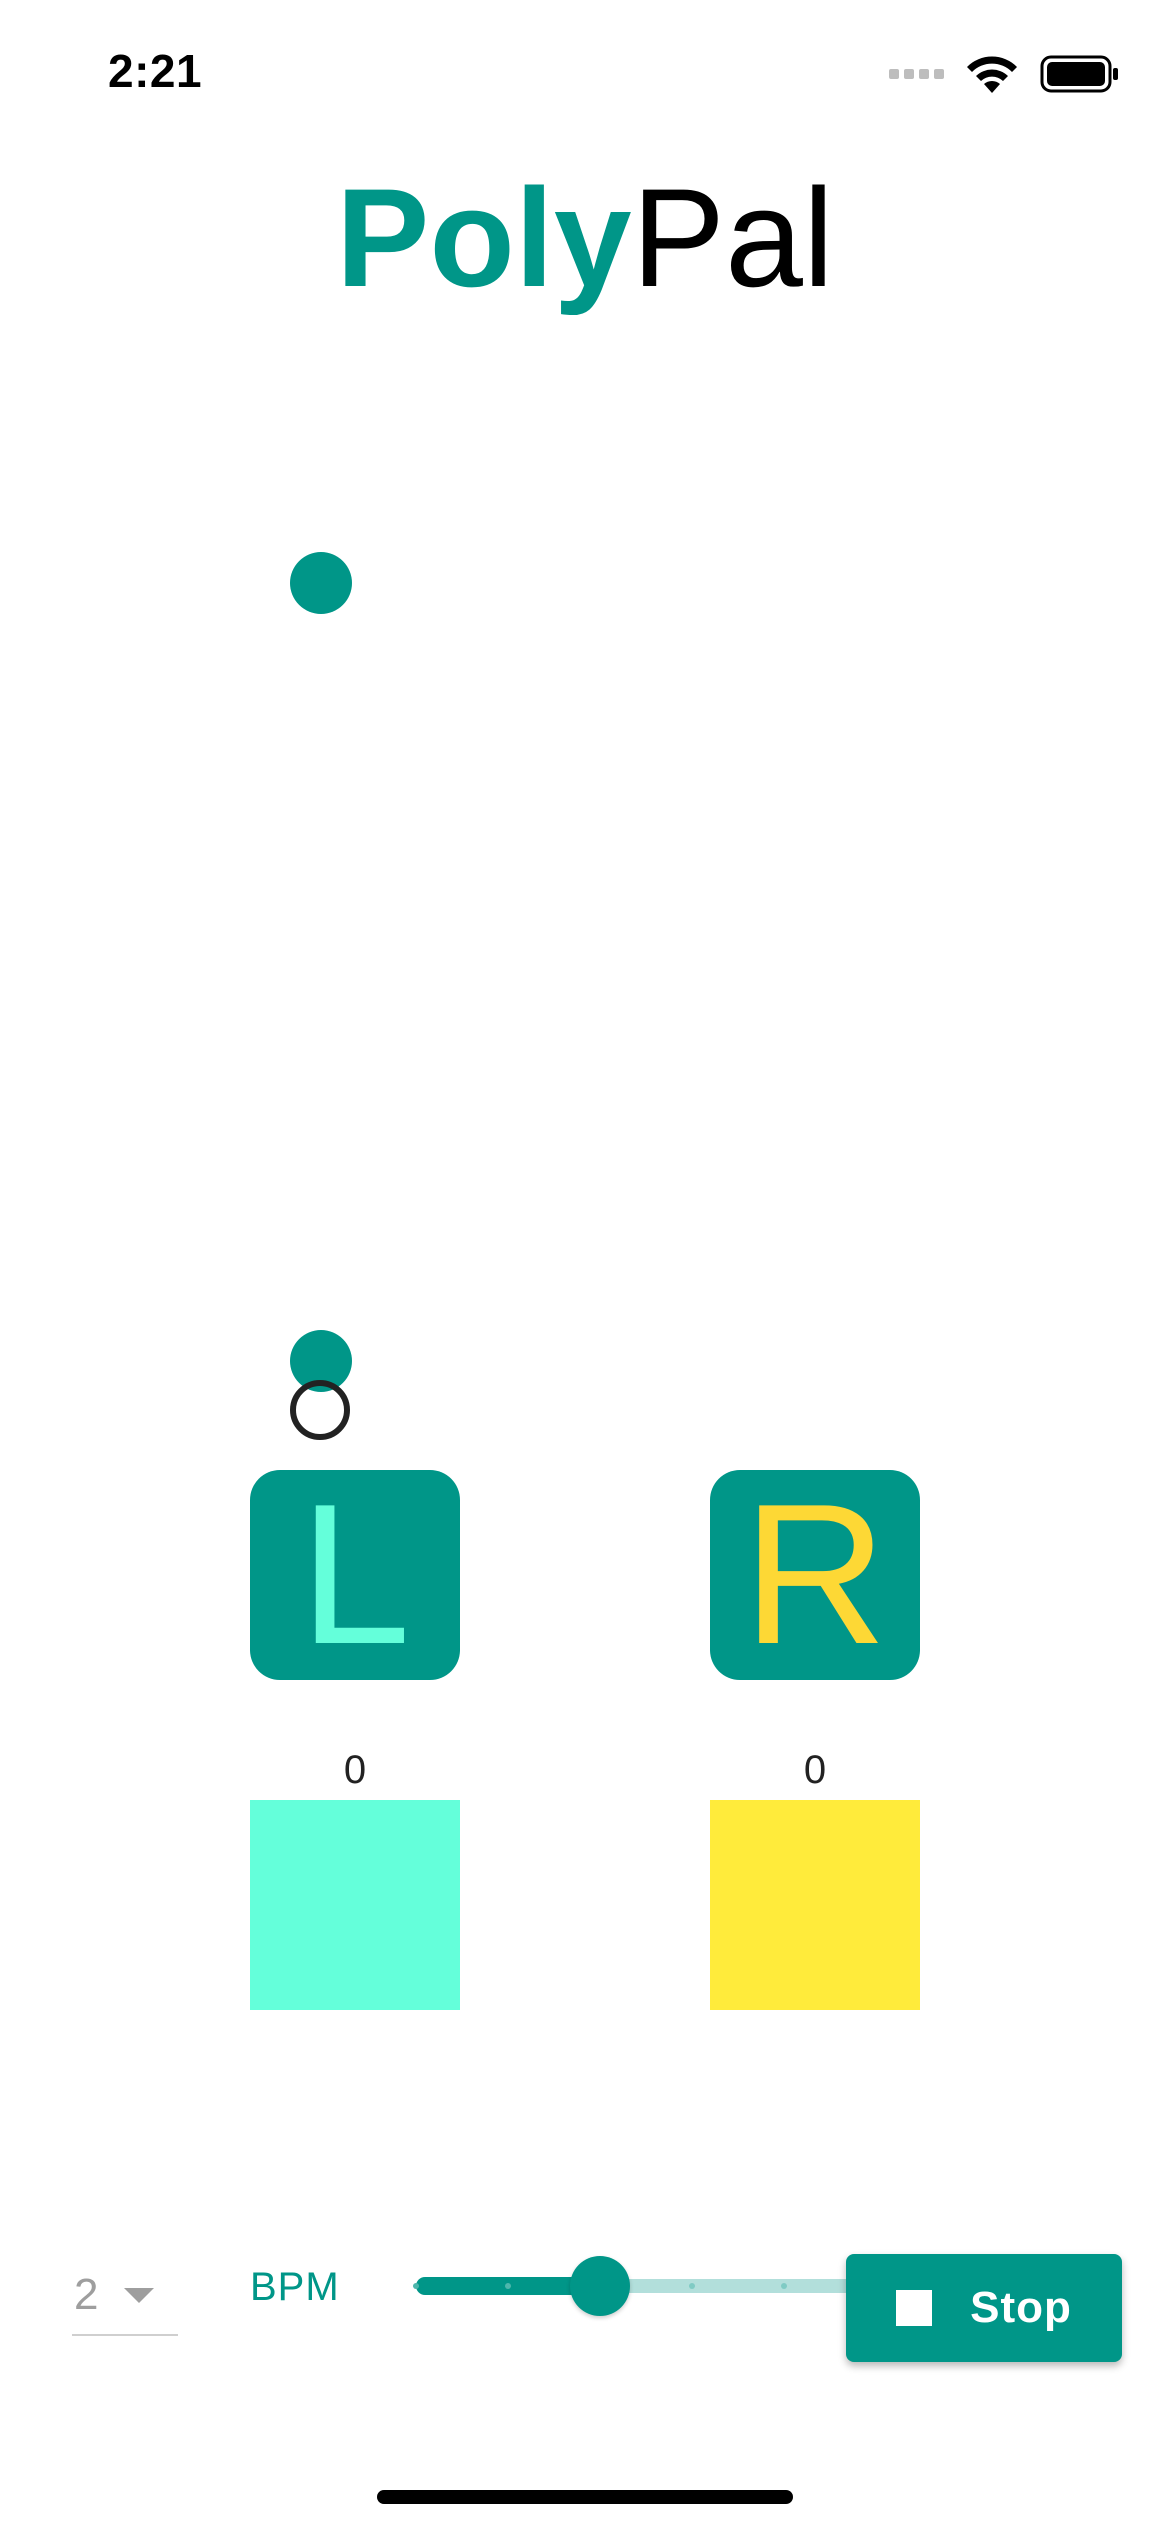 The height and width of the screenshot is (2532, 1170). What do you see at coordinates (139, 2295) in the screenshot?
I see `chevron-down-icon` at bounding box center [139, 2295].